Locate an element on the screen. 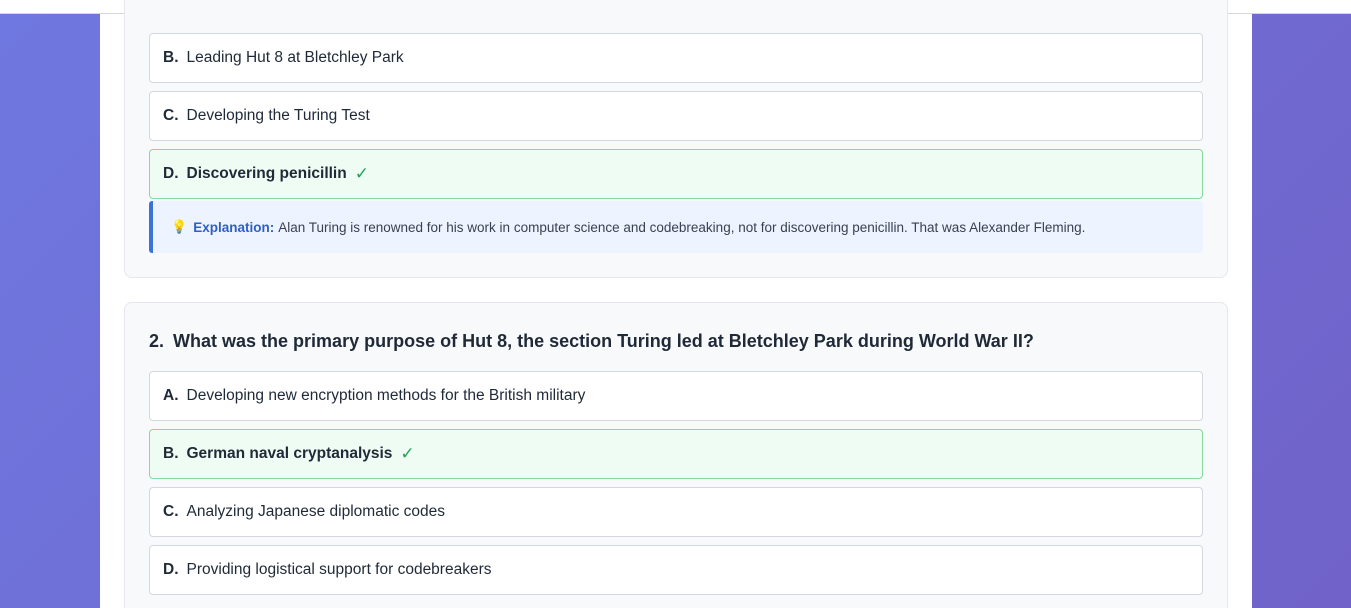 The image size is (1351, 608). option-text: Analyzing Japanese diplomatic codes is located at coordinates (316, 511).